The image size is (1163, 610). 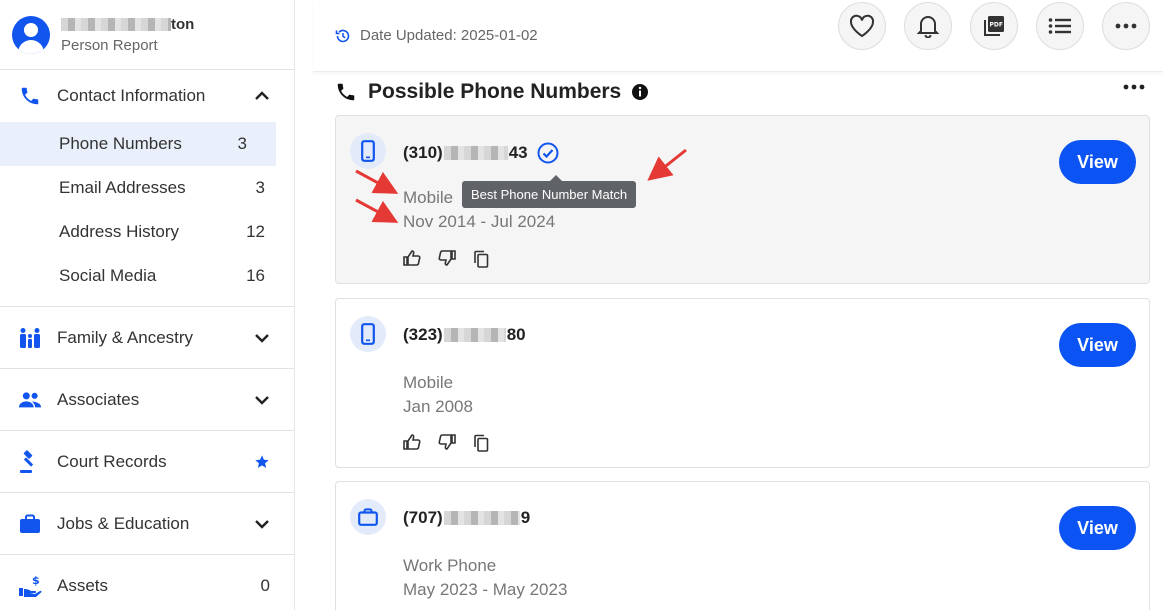 What do you see at coordinates (450, 565) in the screenshot?
I see `phone-type: Work Phone` at bounding box center [450, 565].